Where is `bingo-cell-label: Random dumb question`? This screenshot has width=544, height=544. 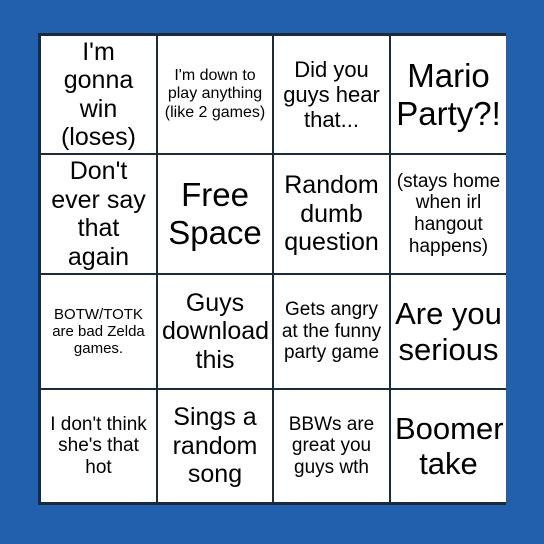
bingo-cell-label: Random dumb question is located at coordinates (331, 214).